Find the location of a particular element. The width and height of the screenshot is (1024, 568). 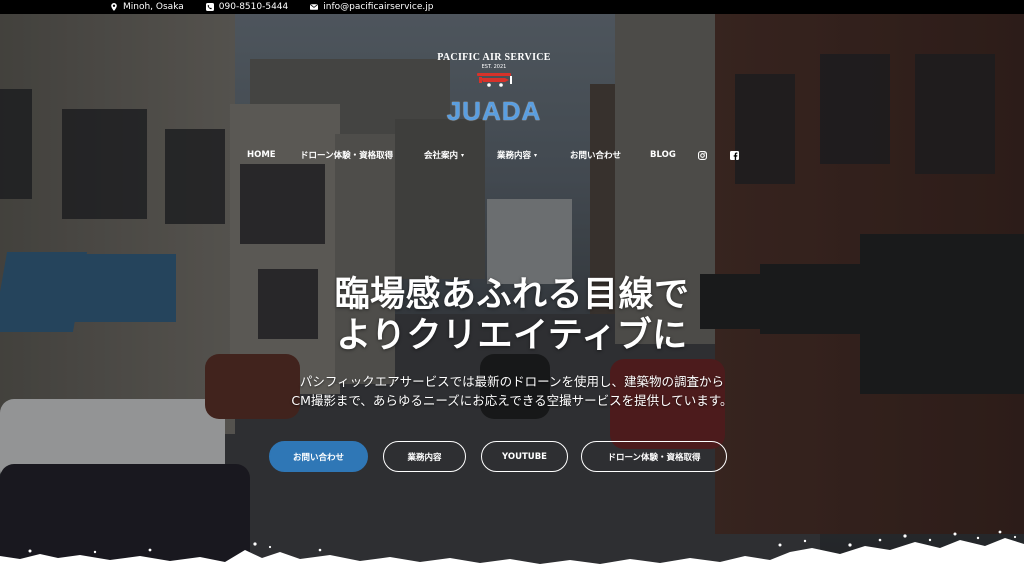

cta-buttons: お問い合わせ 業務内容 YOUTUBE ドローン体験・資格取得 is located at coordinates (498, 456).